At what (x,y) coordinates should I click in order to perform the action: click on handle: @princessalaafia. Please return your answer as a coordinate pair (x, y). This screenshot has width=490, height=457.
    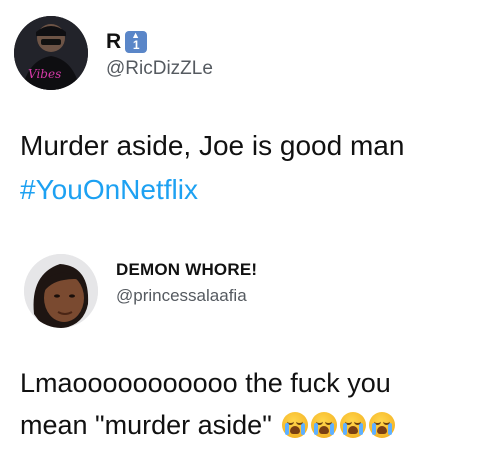
    Looking at the image, I should click on (181, 296).